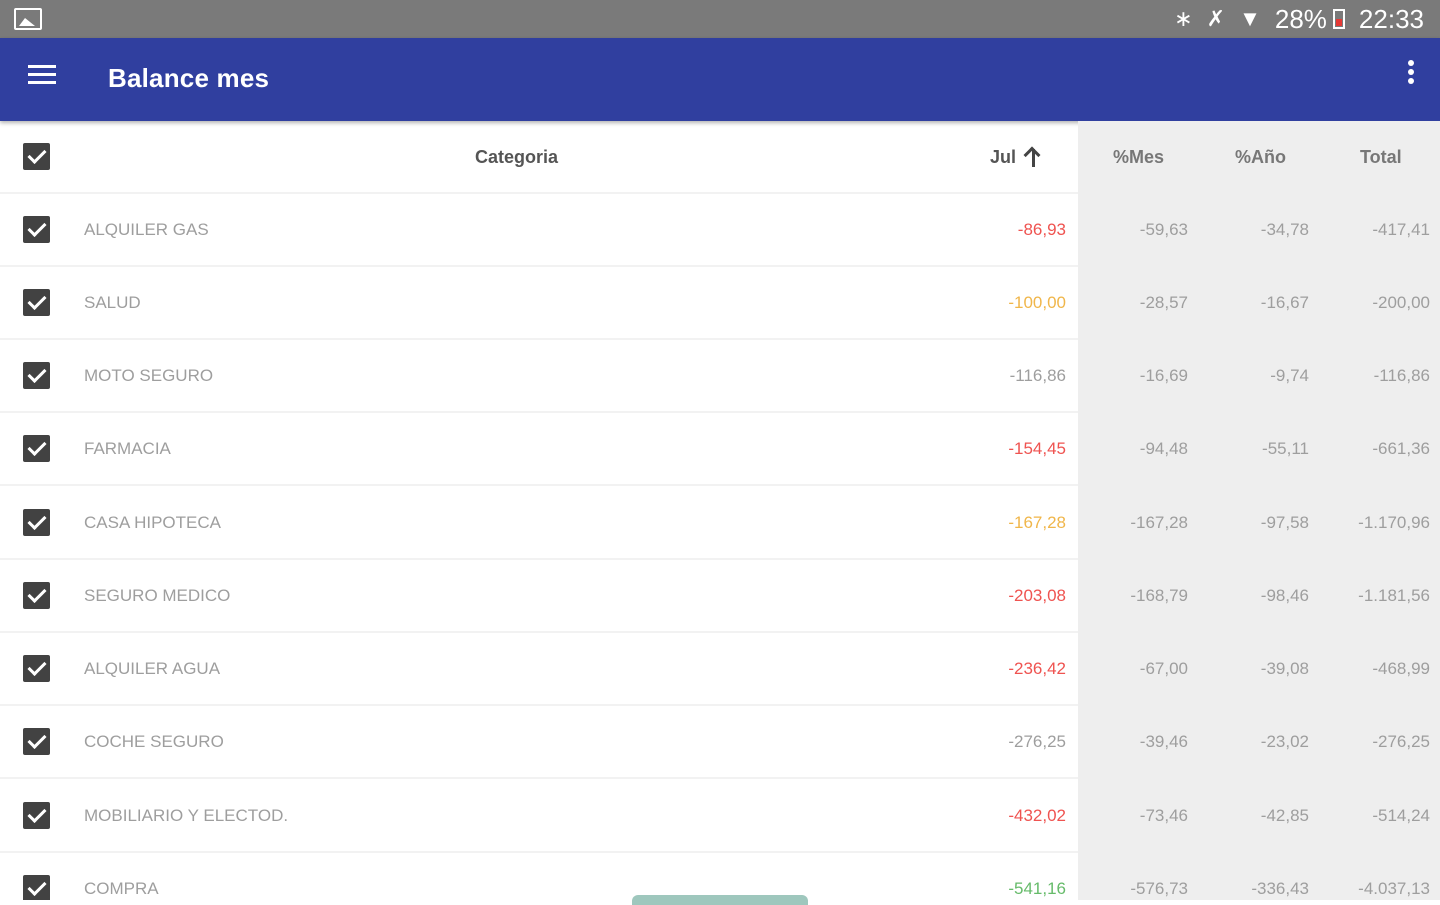 The image size is (1440, 905). I want to click on arrow-up-icon, so click(1034, 157).